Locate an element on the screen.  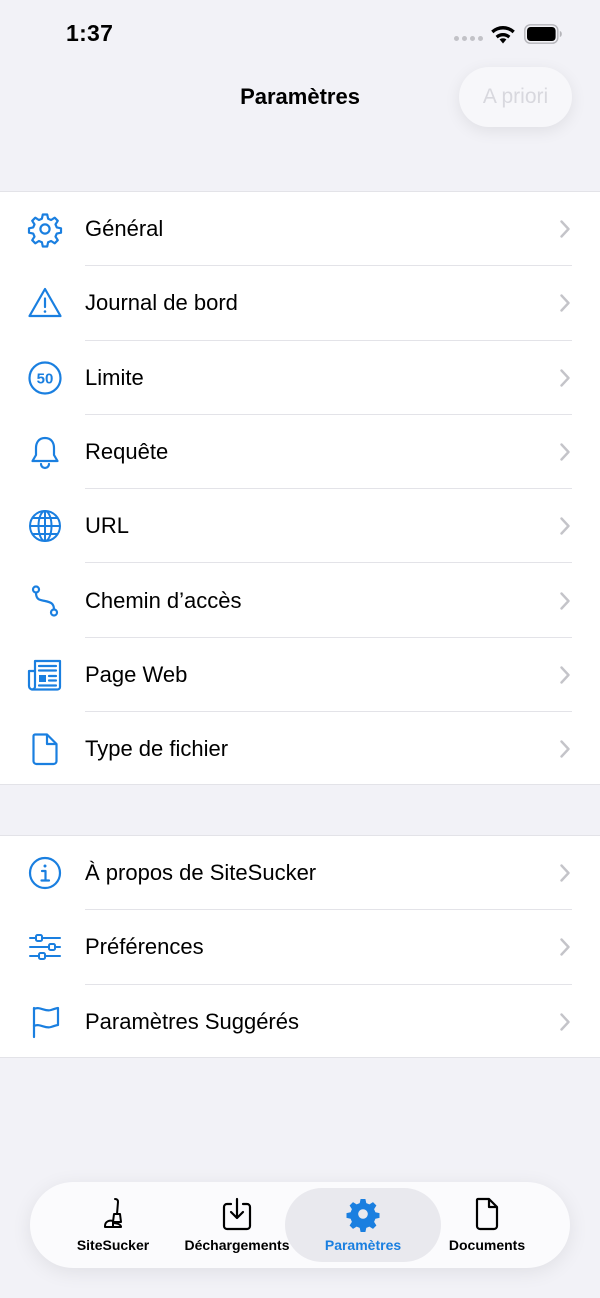
settings-row-label: Limite is located at coordinates (114, 377).